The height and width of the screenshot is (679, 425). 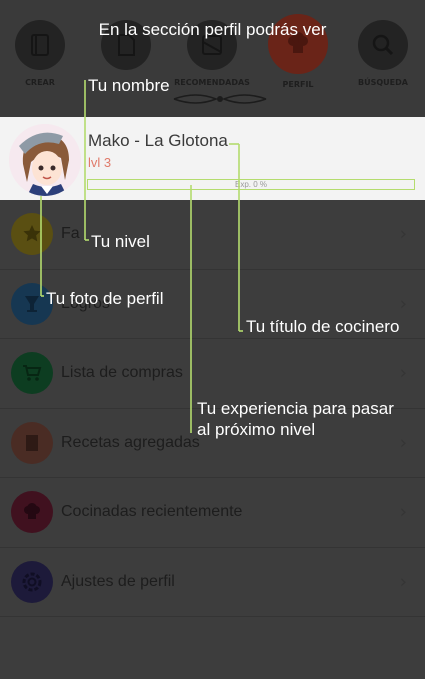 I want to click on profile-header: Mako - La Glotona lvl 3 Exp. 0 %, so click(x=212, y=158).